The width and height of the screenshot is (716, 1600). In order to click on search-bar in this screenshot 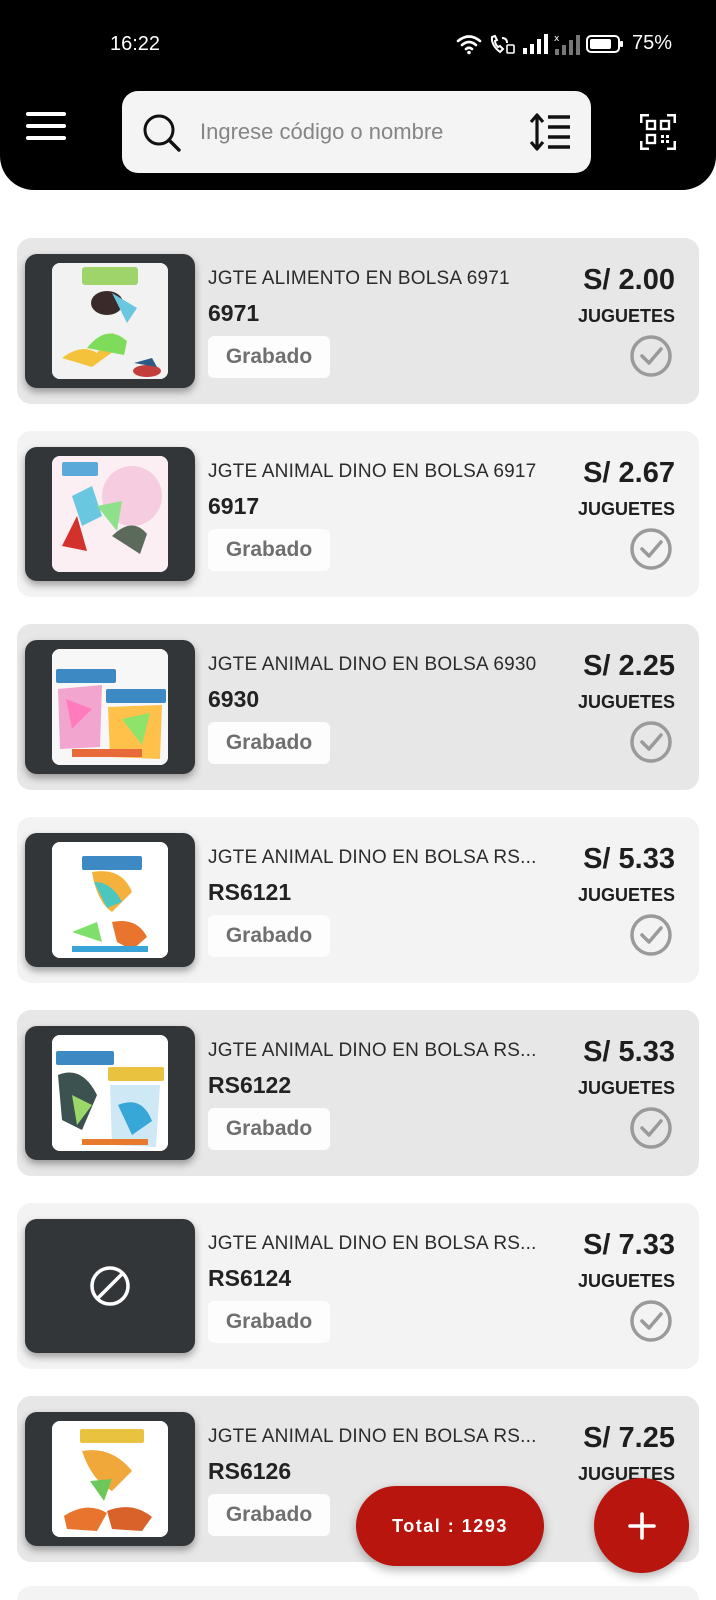, I will do `click(356, 132)`.